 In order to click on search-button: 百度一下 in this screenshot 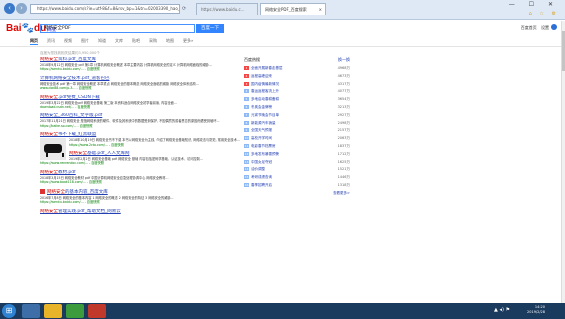, I will do `click(210, 28)`.